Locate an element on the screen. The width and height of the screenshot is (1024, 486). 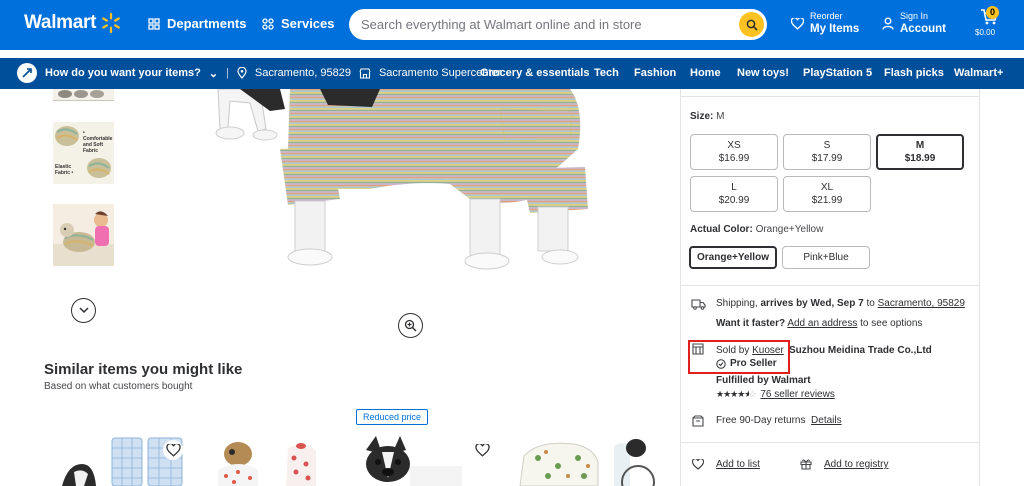
main-product-image is located at coordinates (400, 181).